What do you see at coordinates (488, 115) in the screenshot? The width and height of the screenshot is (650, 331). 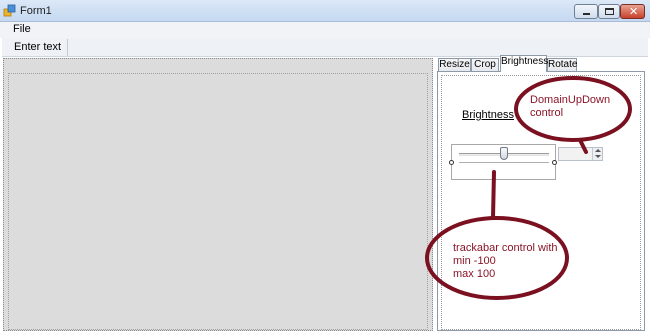 I see `brightness-label: Brightness` at bounding box center [488, 115].